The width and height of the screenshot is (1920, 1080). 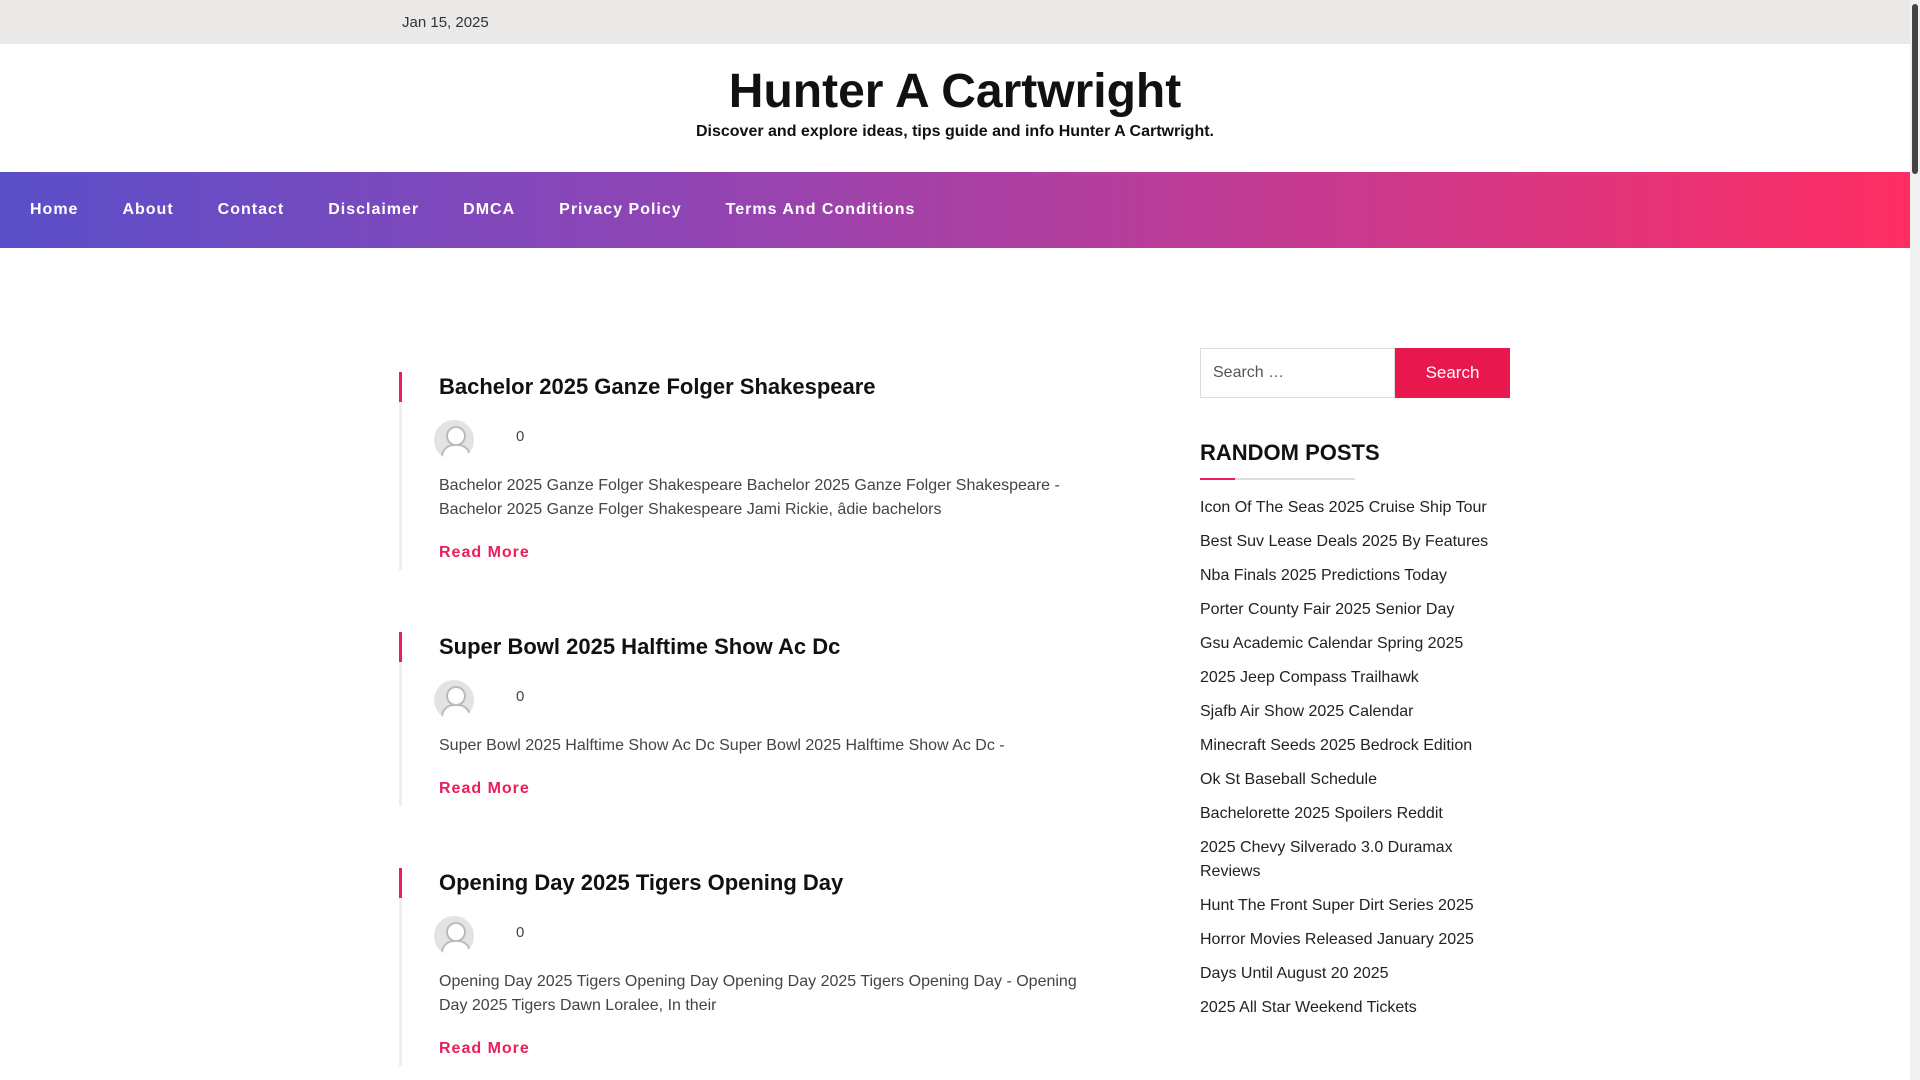 I want to click on list-item: Sjafb Air Show 2025 Calendar, so click(x=1355, y=712).